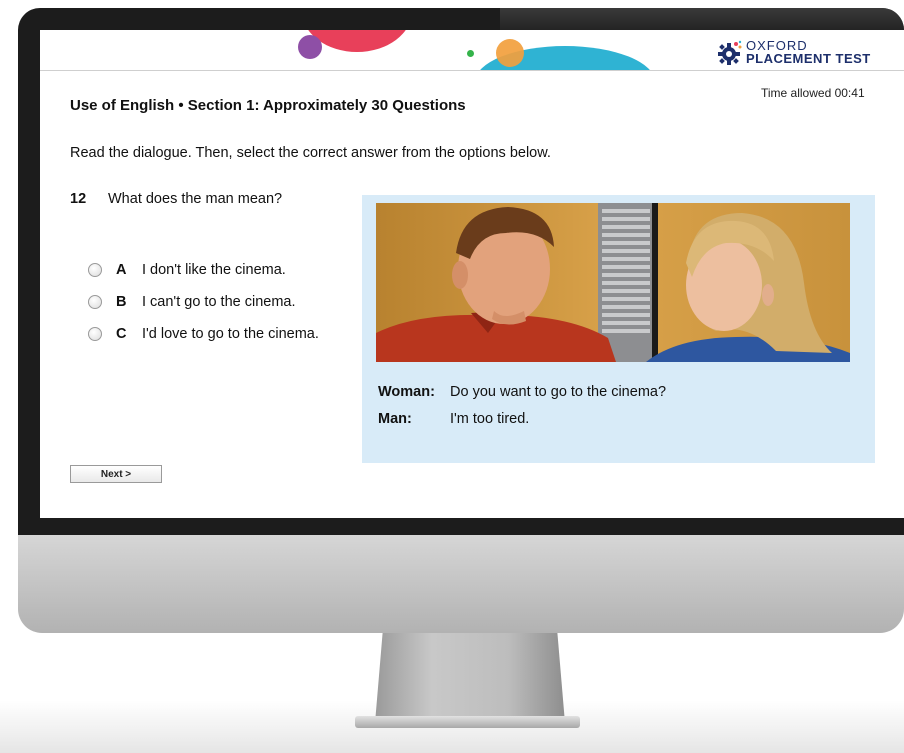  I want to click on time-allowed: Time allowed 00:41, so click(813, 93).